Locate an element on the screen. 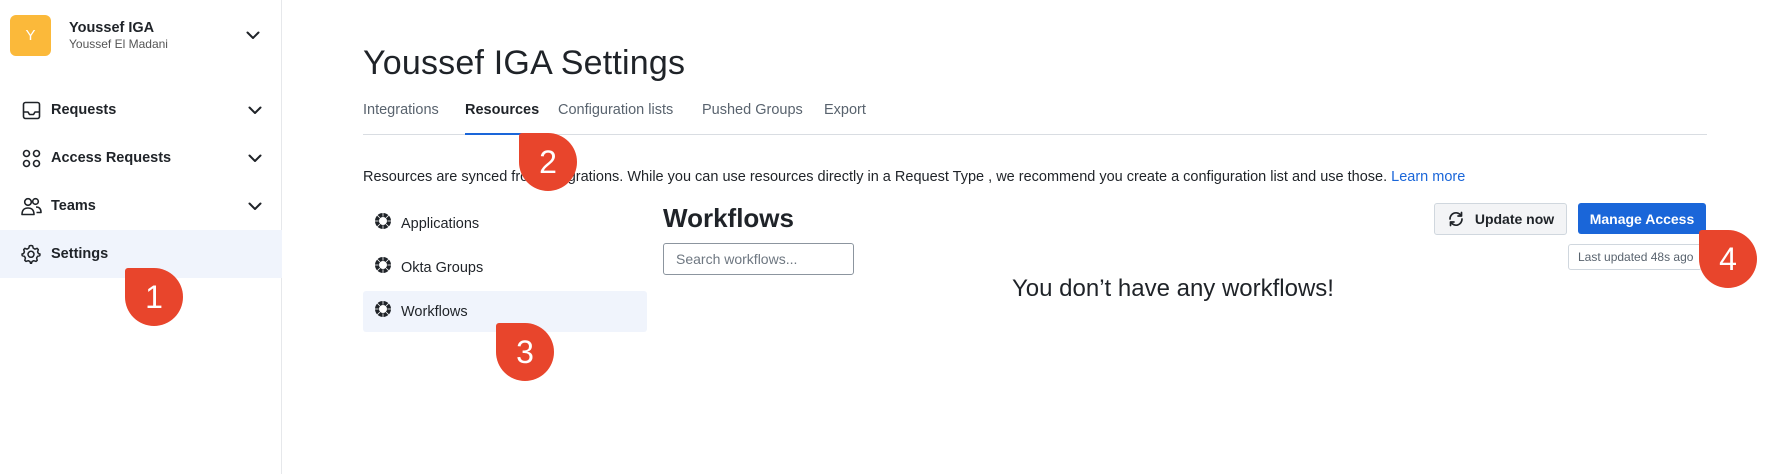 Image resolution: width=1788 pixels, height=474 pixels. tab-export: Export is located at coordinates (845, 118).